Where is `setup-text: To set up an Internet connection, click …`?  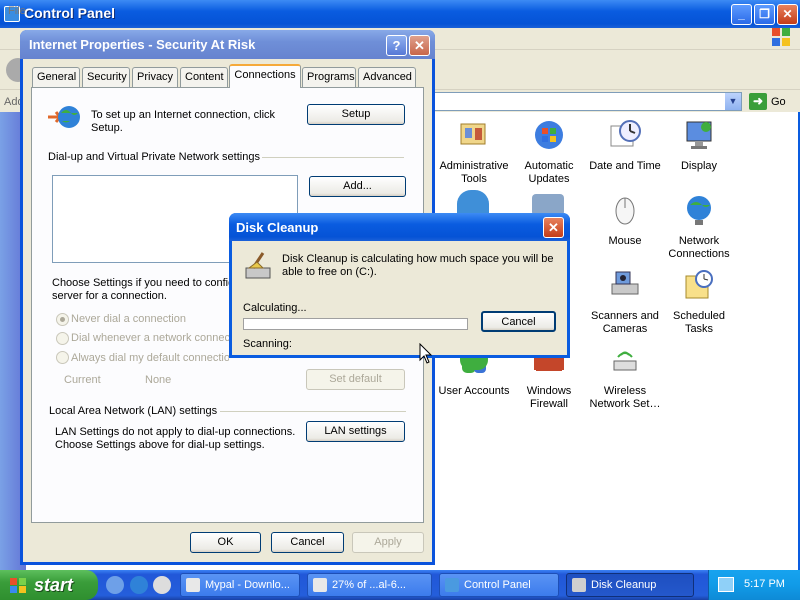 setup-text: To set up an Internet connection, click … is located at coordinates (183, 121).